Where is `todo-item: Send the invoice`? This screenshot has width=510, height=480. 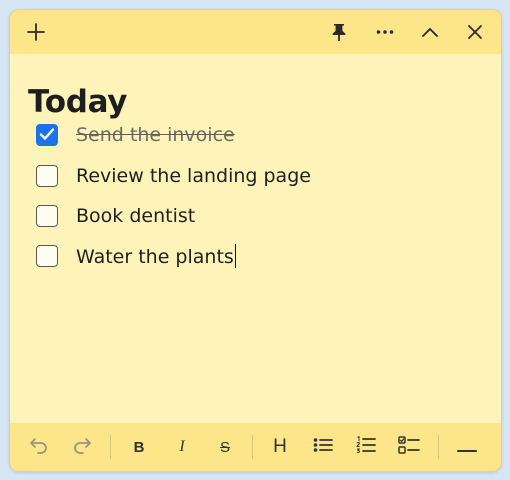 todo-item: Send the invoice is located at coordinates (135, 135).